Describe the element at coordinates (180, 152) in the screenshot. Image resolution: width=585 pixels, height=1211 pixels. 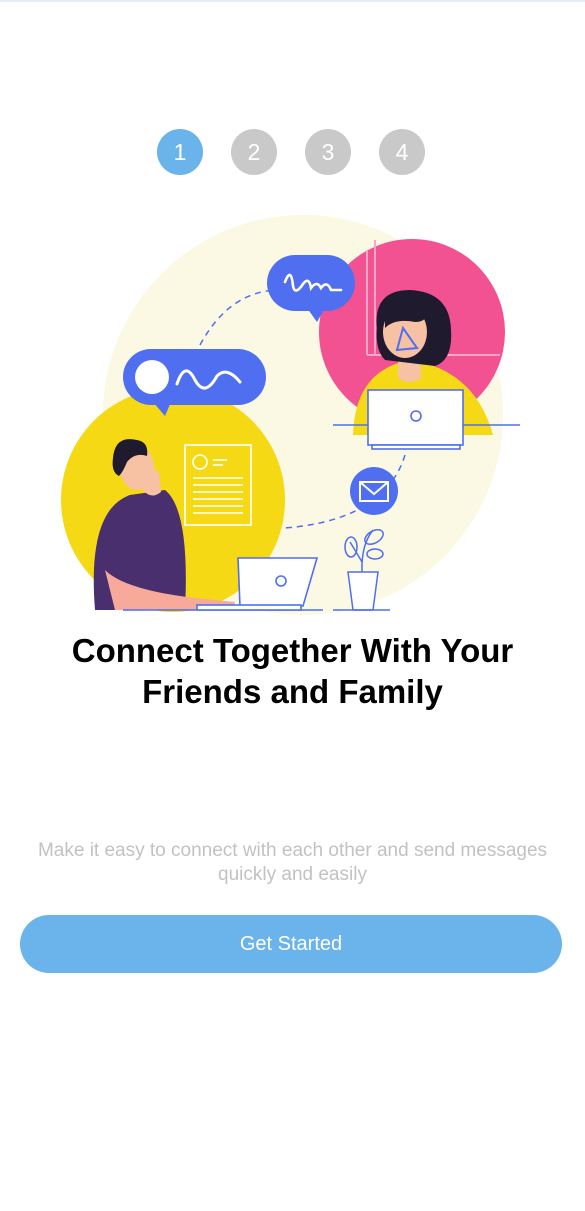
I see `step-1-indicator: 1` at that location.